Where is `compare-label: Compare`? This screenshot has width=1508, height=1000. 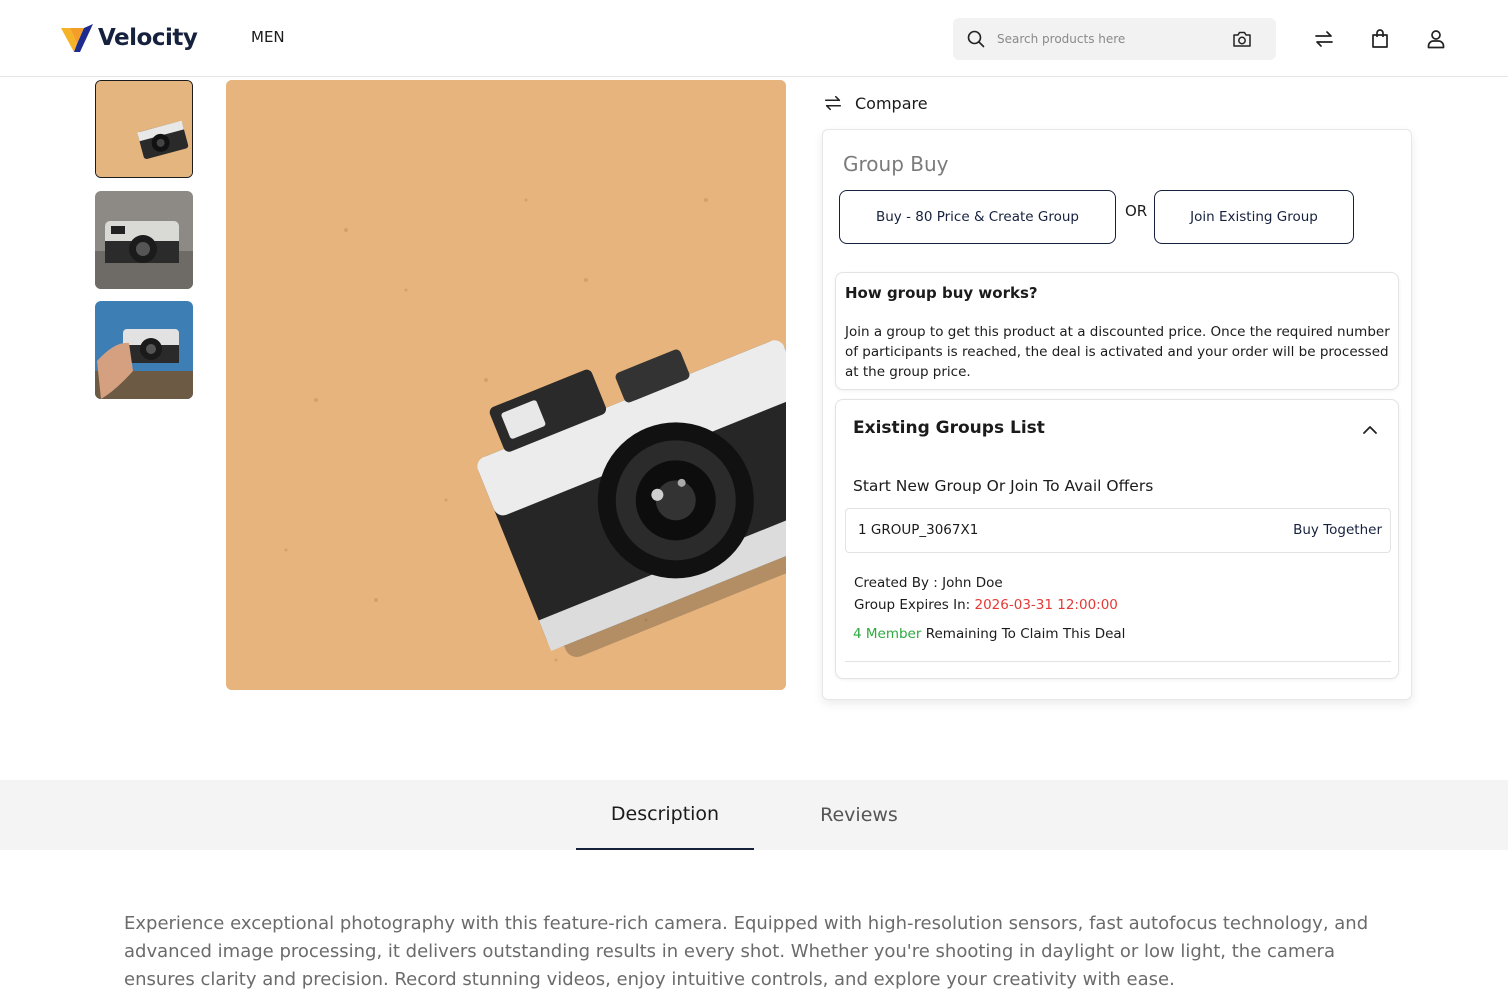
compare-label: Compare is located at coordinates (891, 103).